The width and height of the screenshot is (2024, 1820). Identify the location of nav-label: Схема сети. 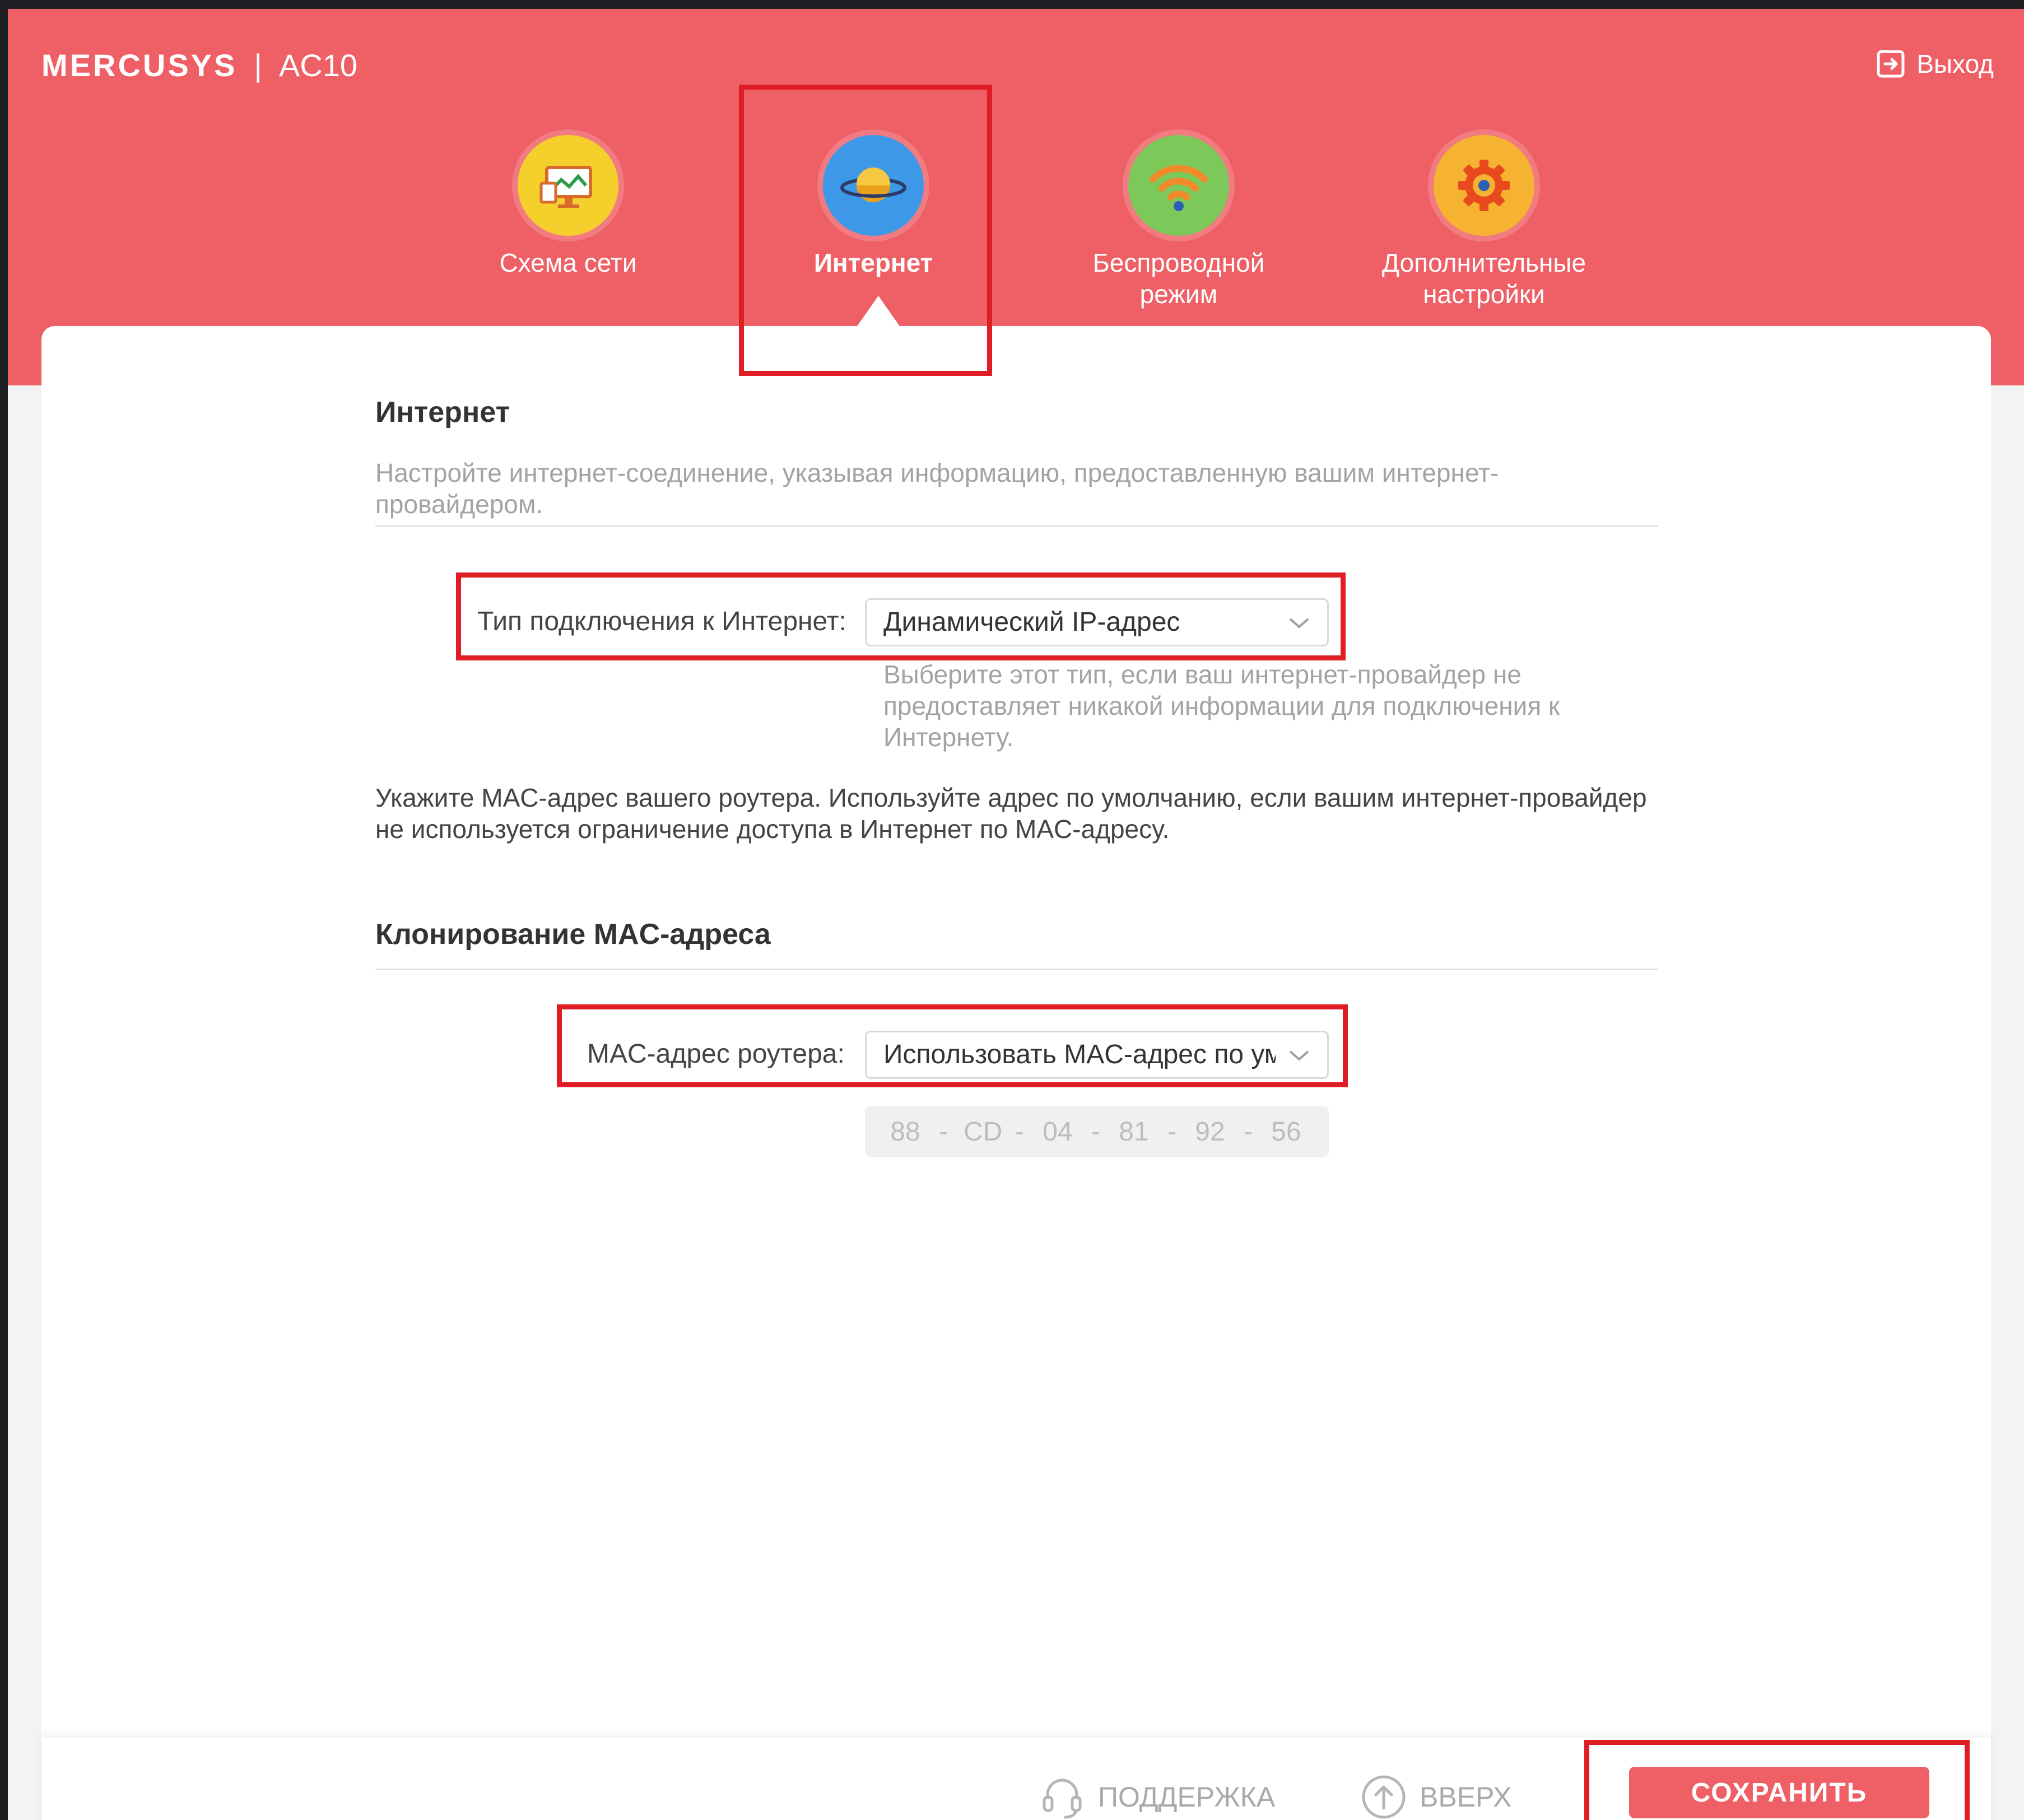
(568, 262).